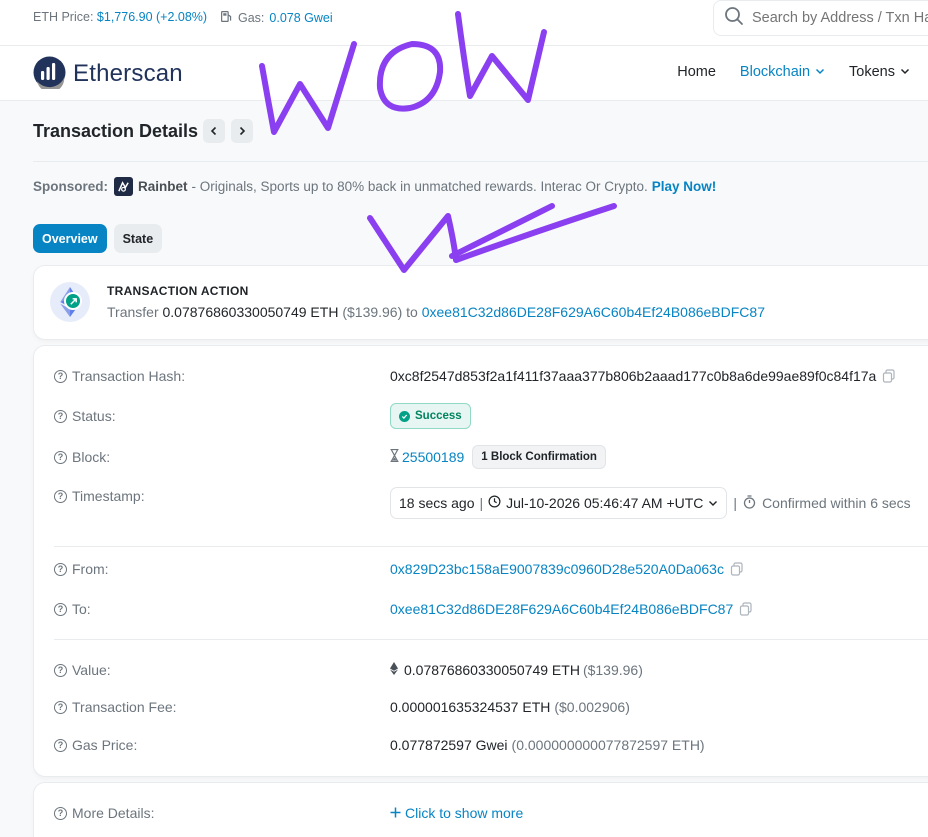 The height and width of the screenshot is (837, 928). Describe the element at coordinates (129, 376) in the screenshot. I see `tx-hash-label: Transaction Hash:` at that location.